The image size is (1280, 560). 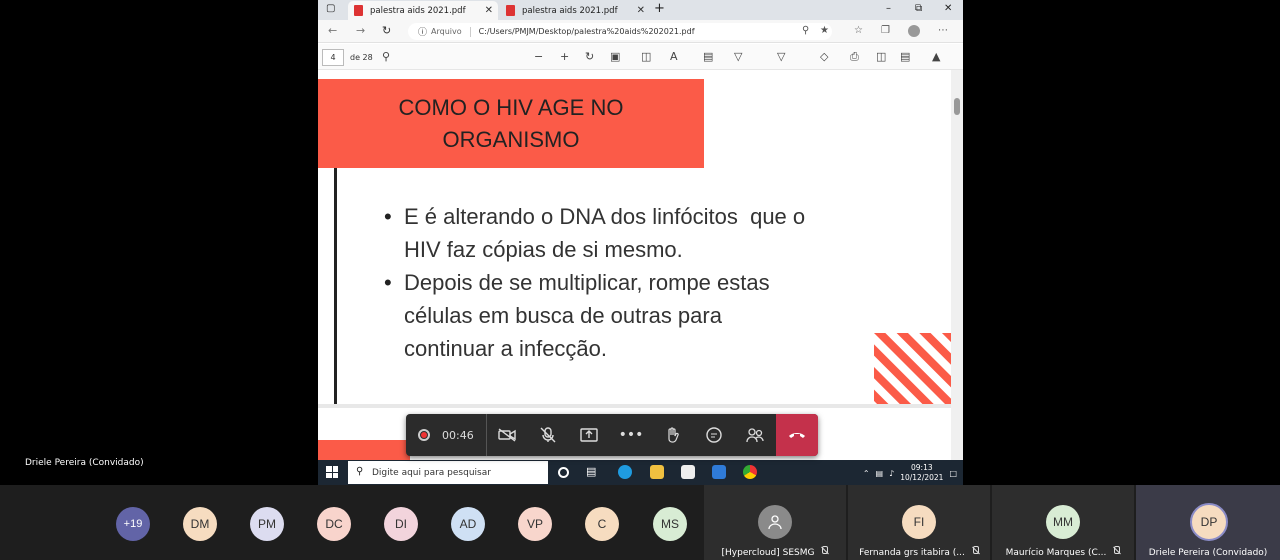 I want to click on favorites-icon: ☆, so click(x=858, y=30).